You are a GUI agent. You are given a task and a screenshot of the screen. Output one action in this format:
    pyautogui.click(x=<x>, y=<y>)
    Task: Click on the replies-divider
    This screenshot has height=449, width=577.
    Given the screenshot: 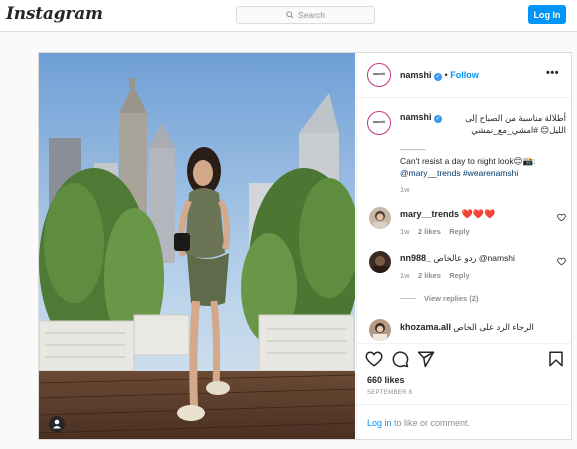 What is the action you would take?
    pyautogui.click(x=408, y=299)
    